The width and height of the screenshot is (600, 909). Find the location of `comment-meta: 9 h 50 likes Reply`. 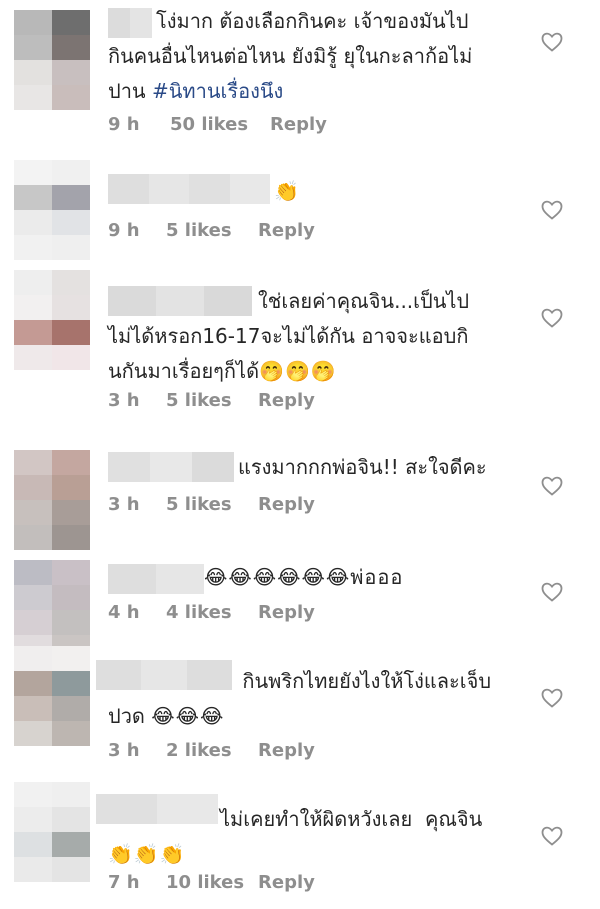

comment-meta: 9 h 50 likes Reply is located at coordinates (217, 124).